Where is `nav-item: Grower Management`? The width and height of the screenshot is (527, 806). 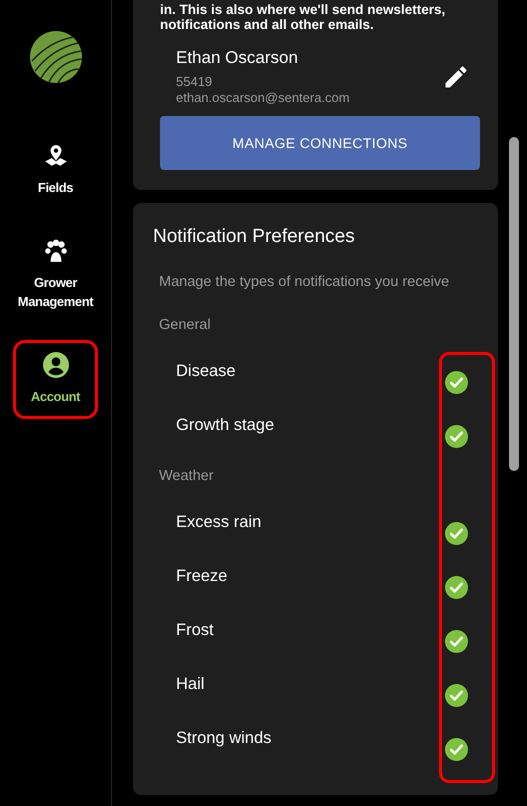
nav-item: Grower Management is located at coordinates (55, 275).